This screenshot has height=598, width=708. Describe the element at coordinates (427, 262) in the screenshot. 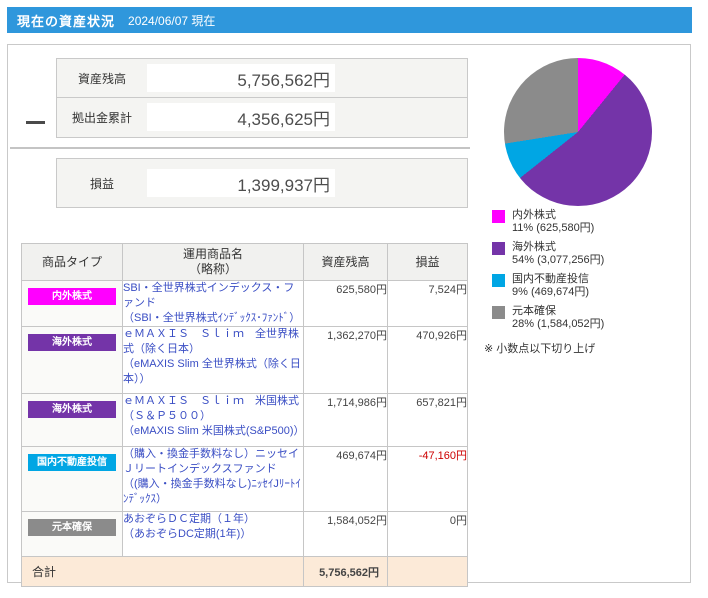

I see `col-header-pl: 損益` at that location.